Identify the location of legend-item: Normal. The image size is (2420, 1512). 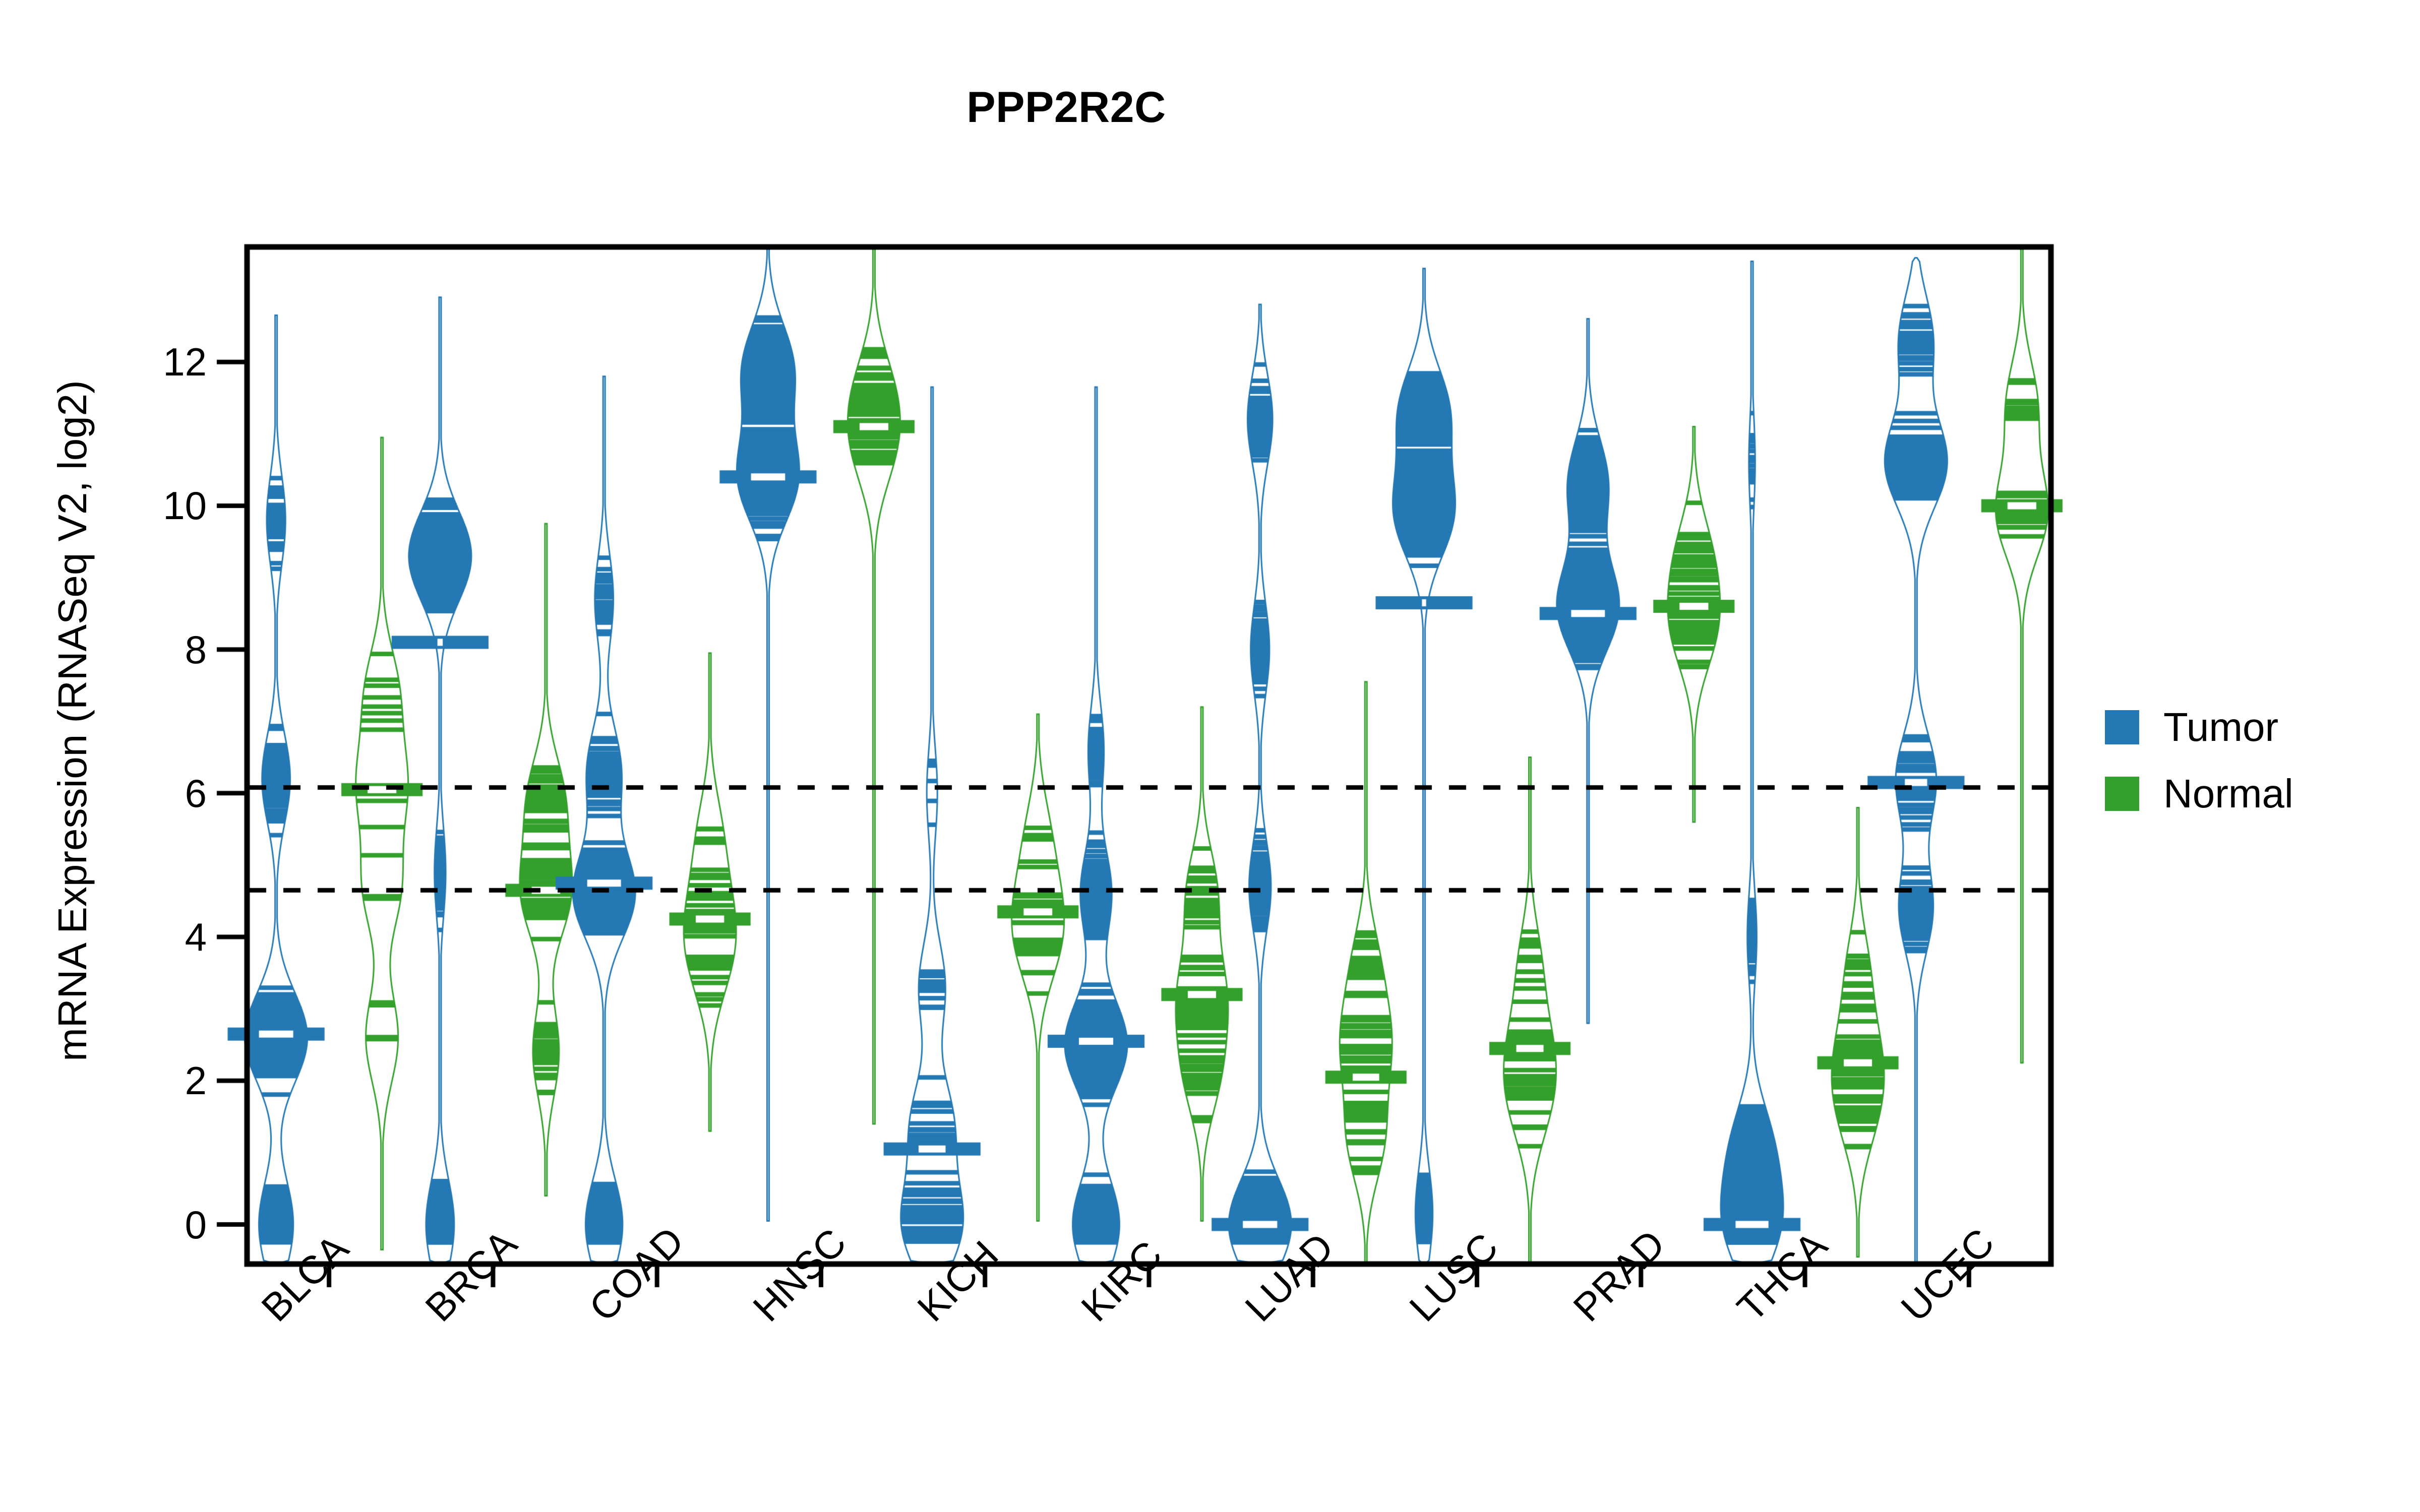
(2199, 793).